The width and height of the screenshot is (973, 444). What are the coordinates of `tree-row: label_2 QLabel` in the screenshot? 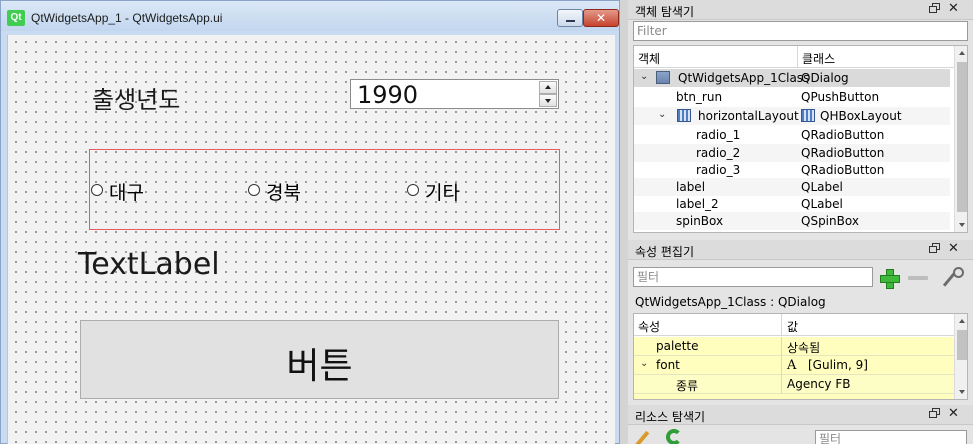 It's located at (792, 204).